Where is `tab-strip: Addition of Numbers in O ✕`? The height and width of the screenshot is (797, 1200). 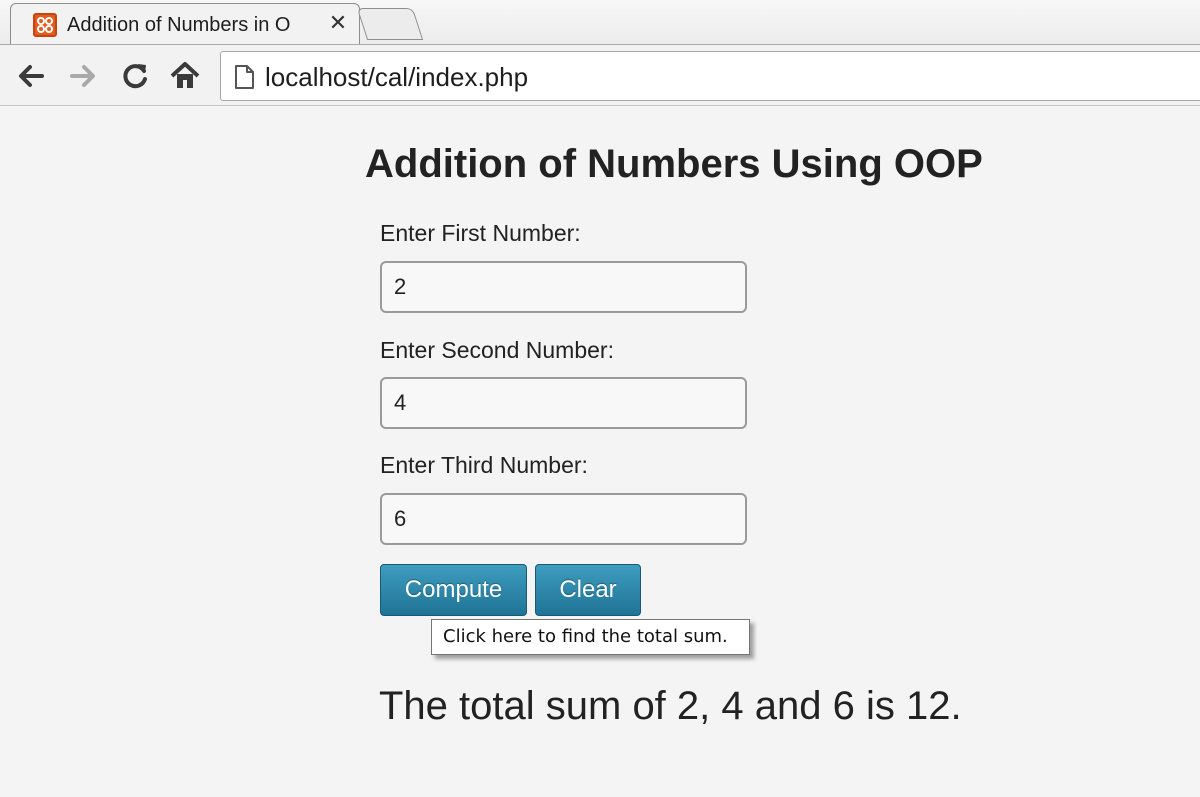 tab-strip: Addition of Numbers in O ✕ is located at coordinates (600, 22).